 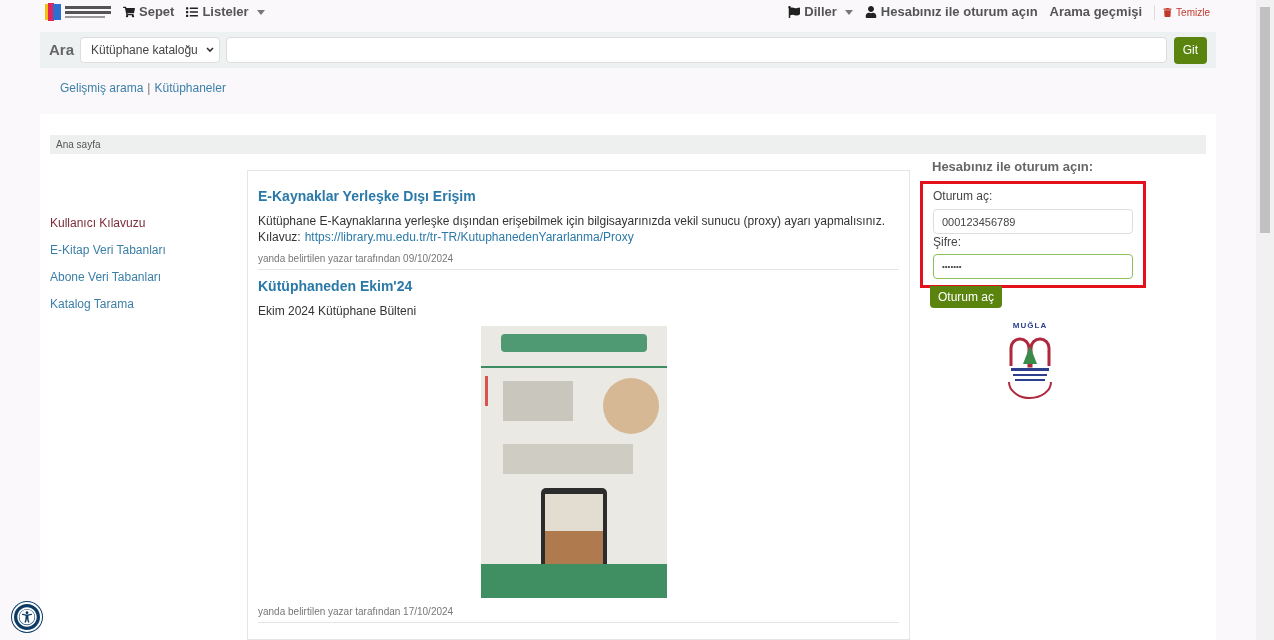 I want to click on nav-link: Diller, so click(x=820, y=12).